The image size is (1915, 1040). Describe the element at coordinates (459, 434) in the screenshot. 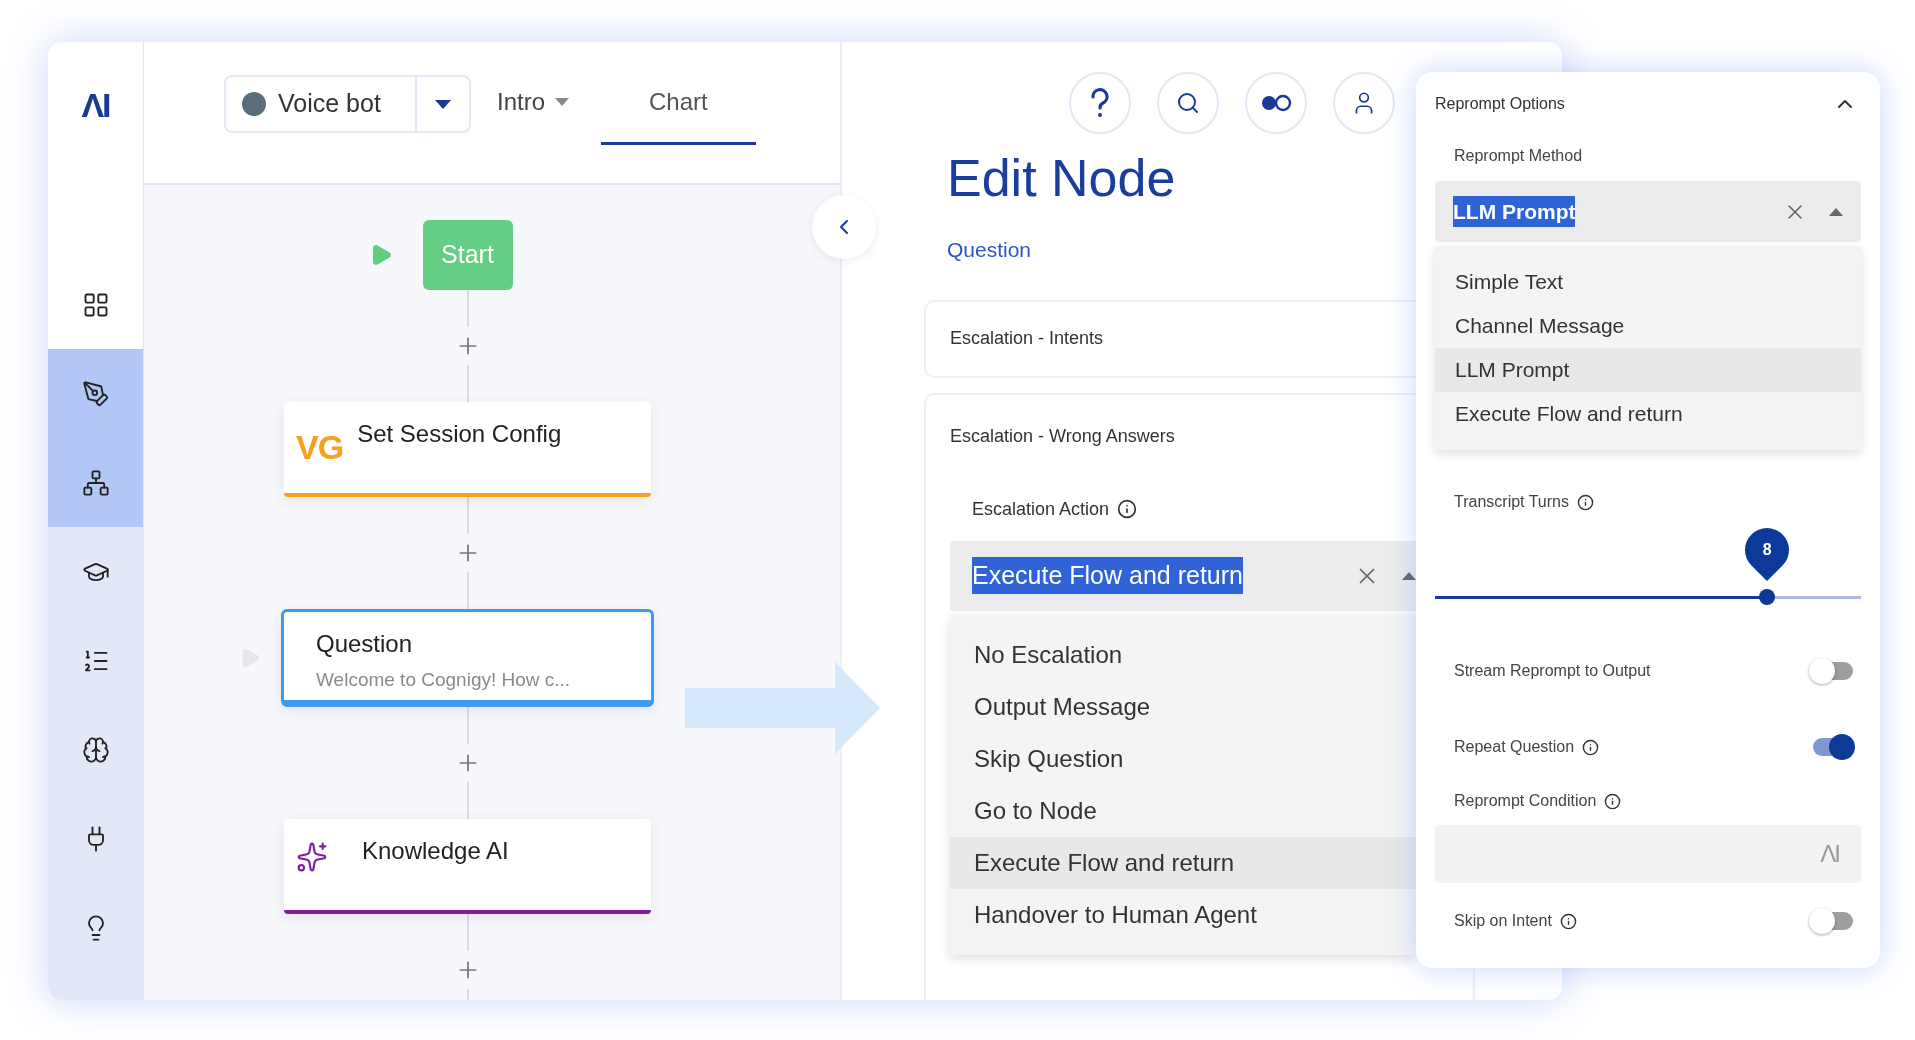

I see `node-title: Set Session Config` at that location.